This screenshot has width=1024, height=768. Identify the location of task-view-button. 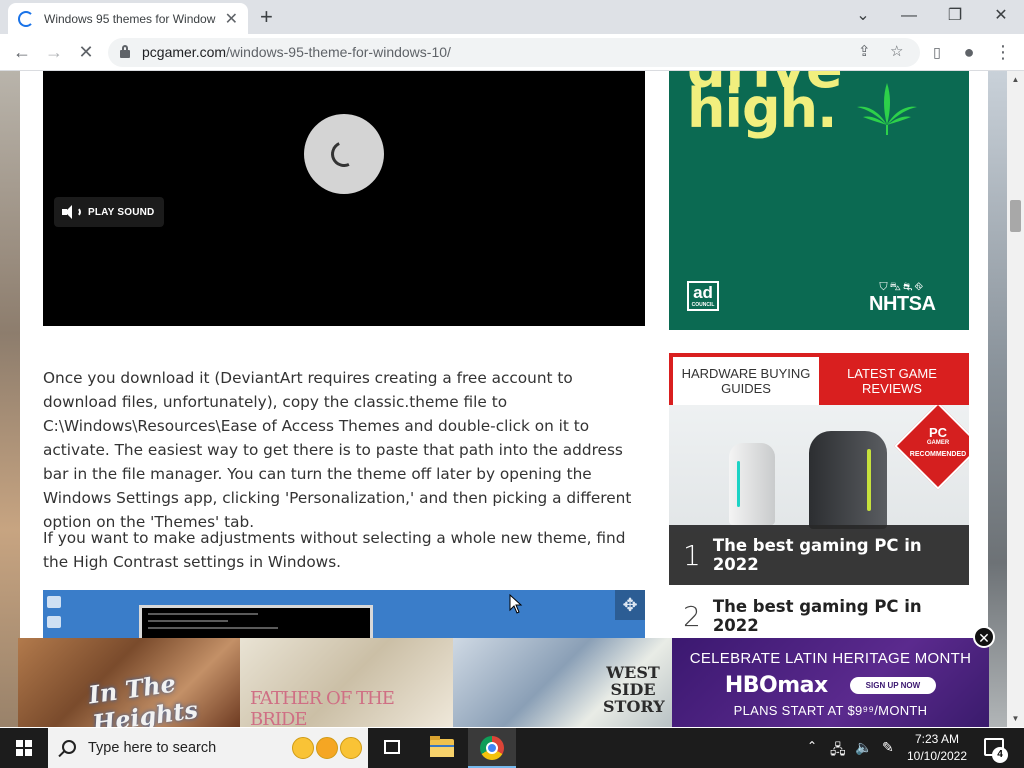
(392, 748).